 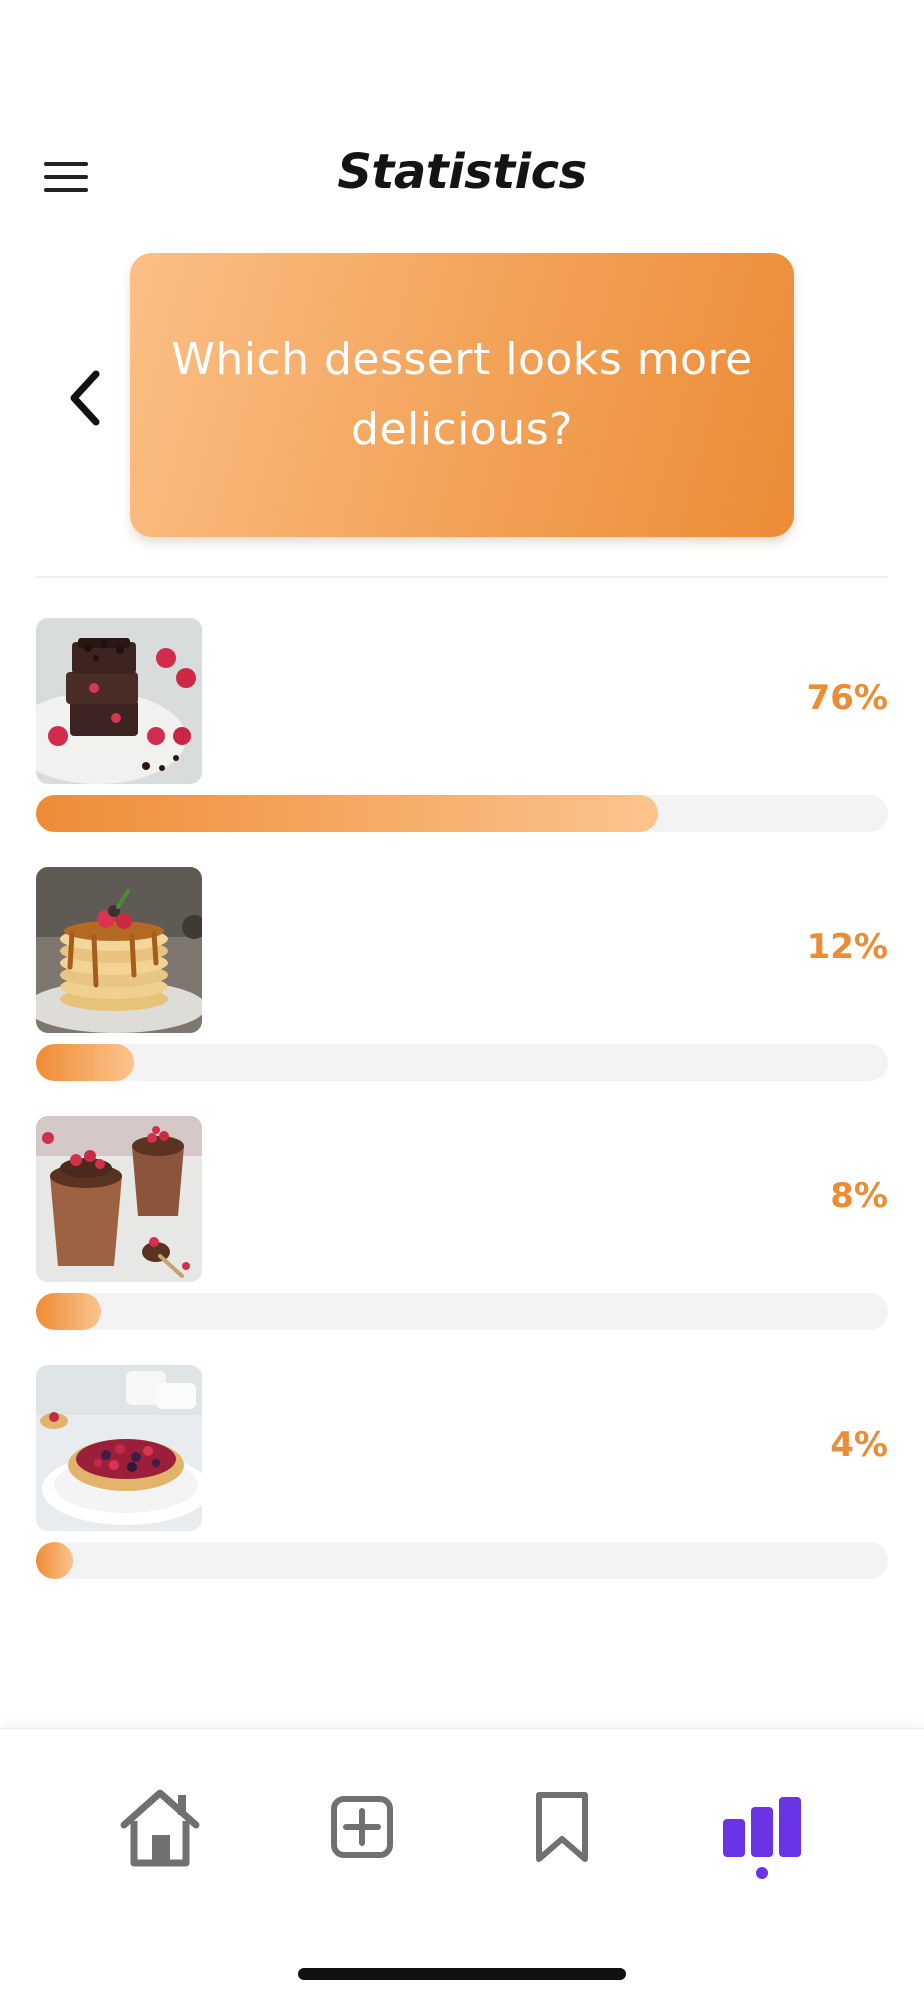 I want to click on result-option-1: 76%, so click(x=462, y=725).